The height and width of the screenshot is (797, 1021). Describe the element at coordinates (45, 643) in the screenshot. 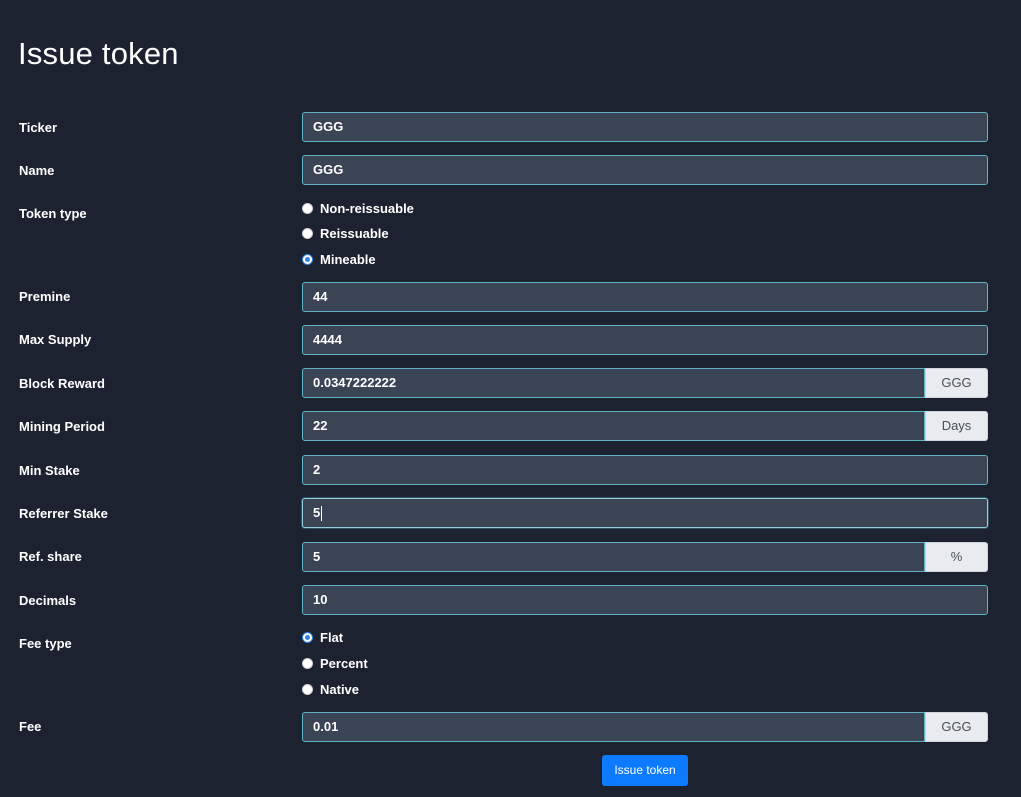

I see `fee-type-label: Fee type` at that location.